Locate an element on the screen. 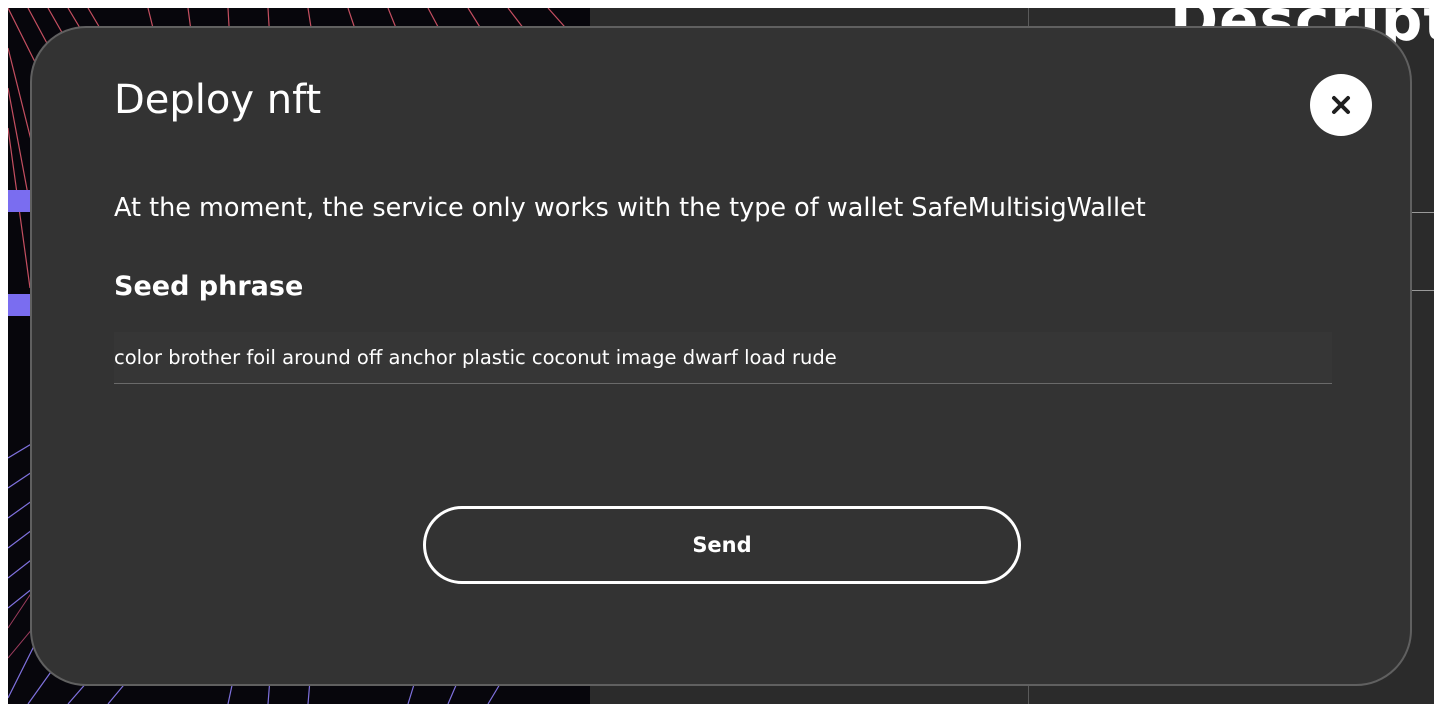  seed-phrase-input is located at coordinates (723, 358).